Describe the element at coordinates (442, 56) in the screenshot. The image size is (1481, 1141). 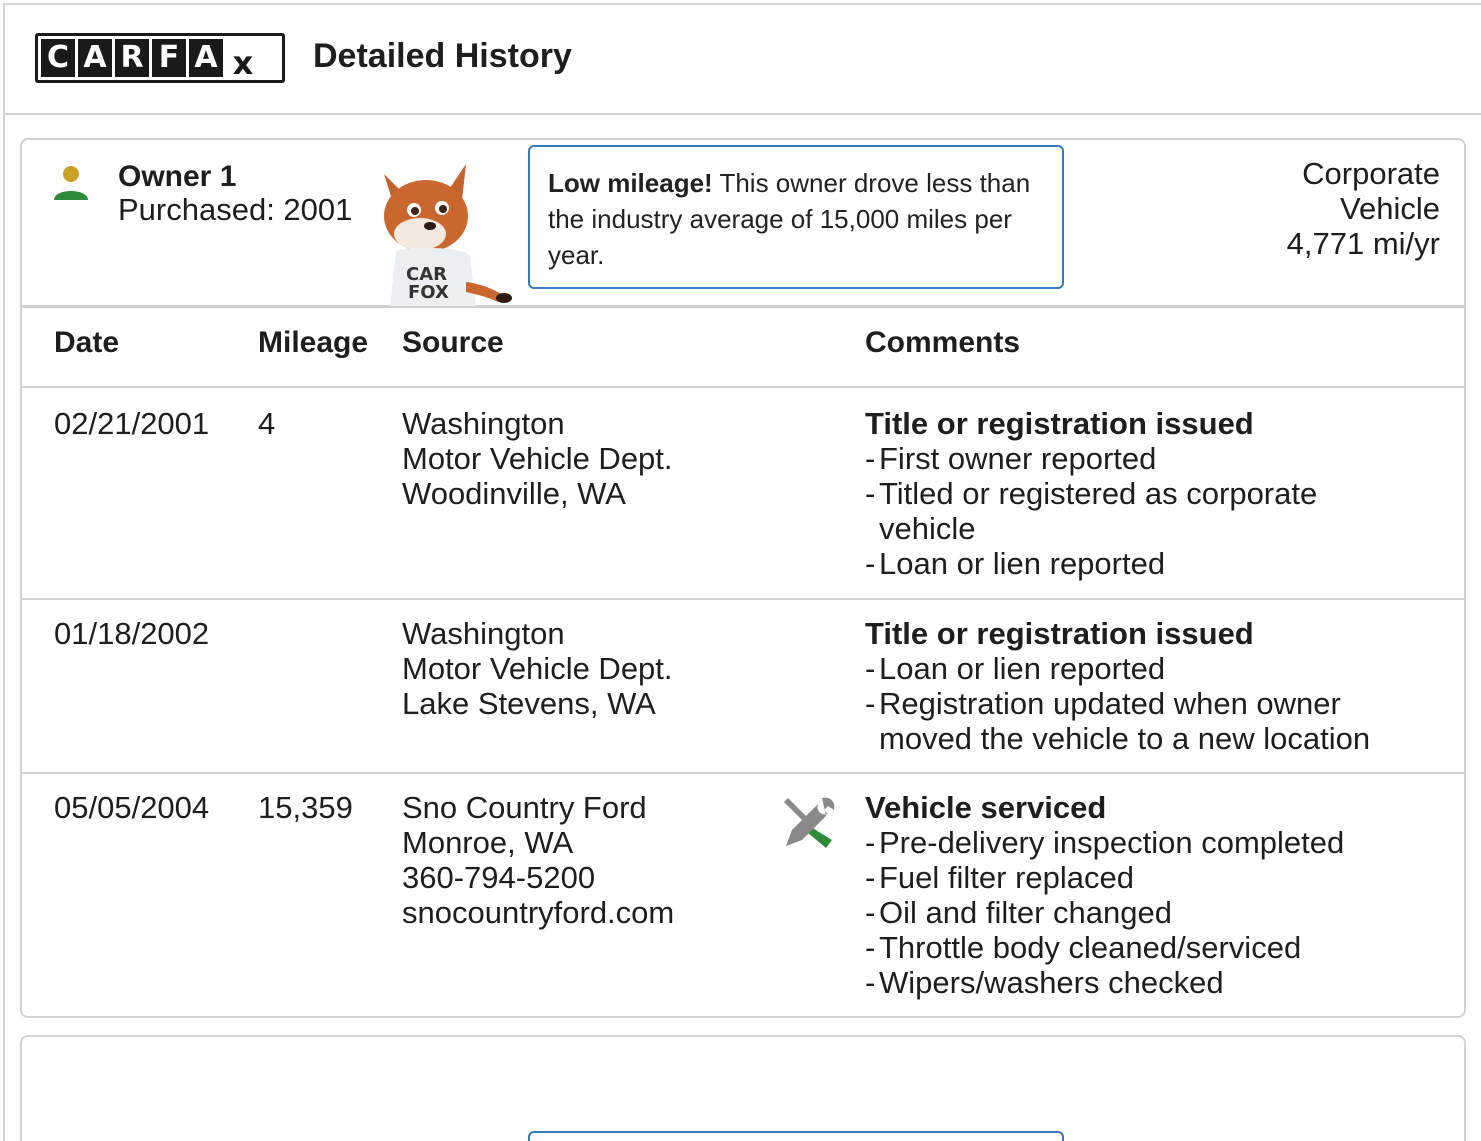
I see `page-title: Detailed History` at that location.